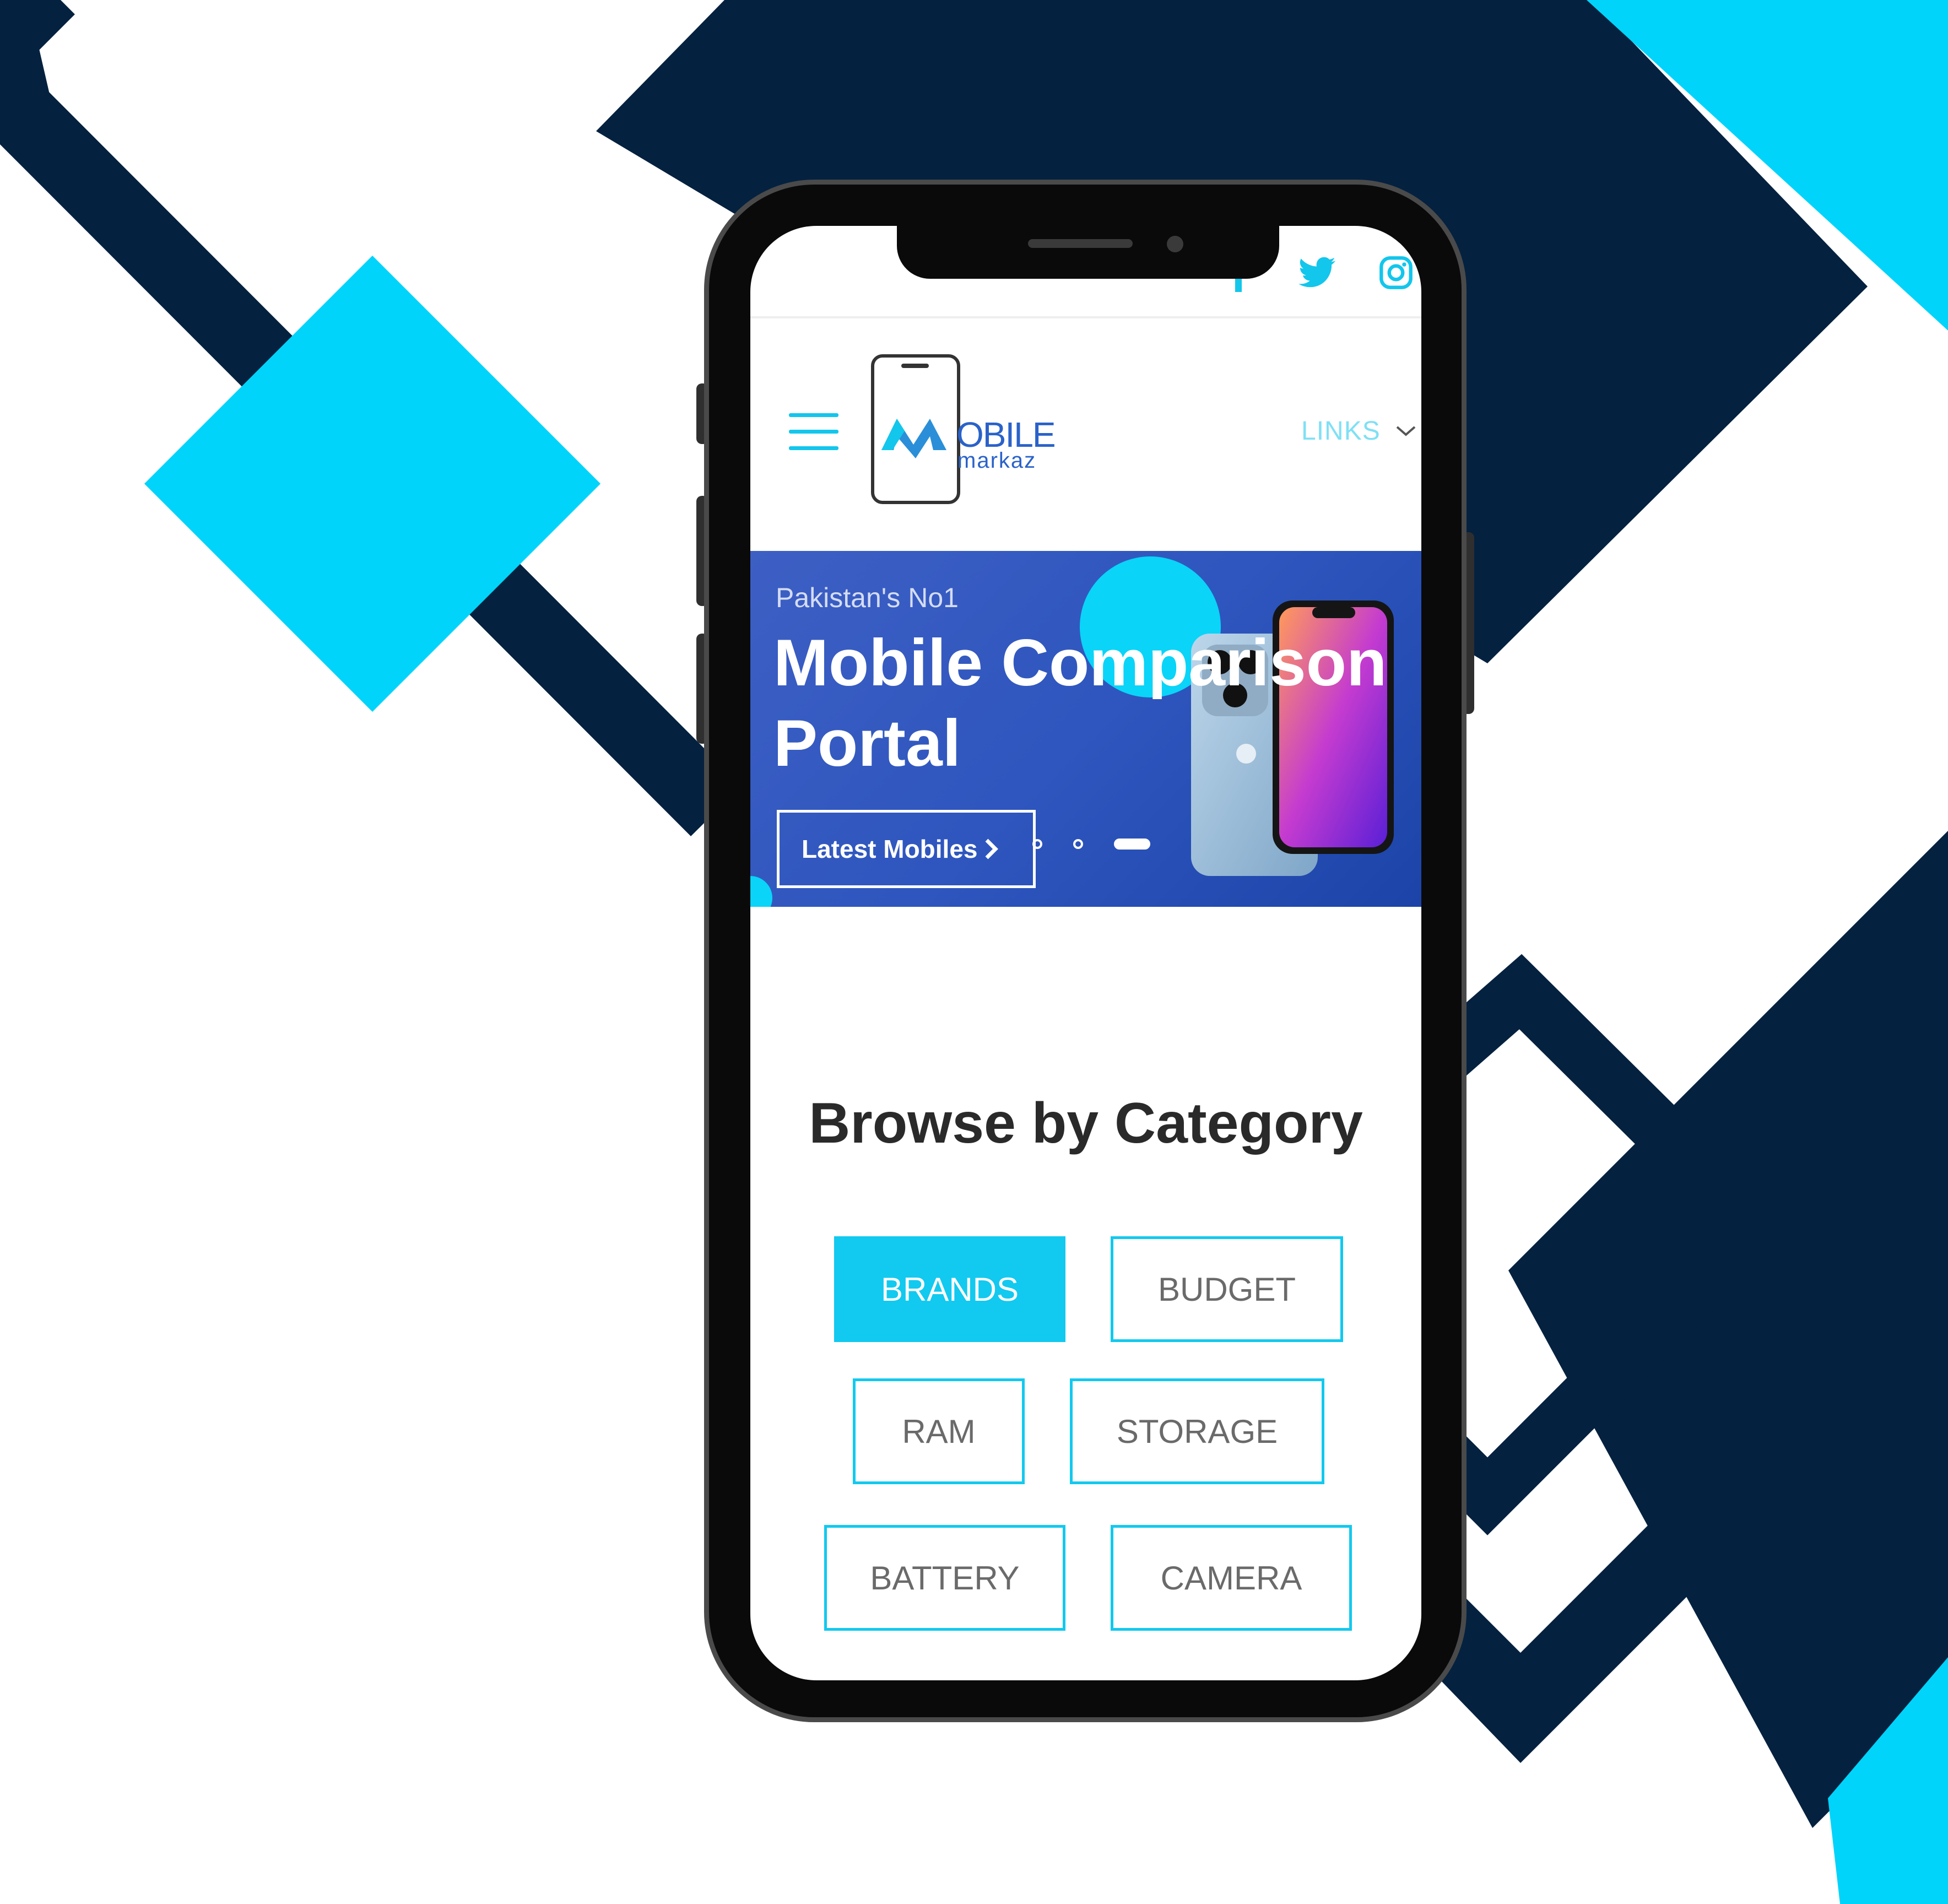 The height and width of the screenshot is (1904, 1948). I want to click on category-label: BATTERY, so click(945, 1578).